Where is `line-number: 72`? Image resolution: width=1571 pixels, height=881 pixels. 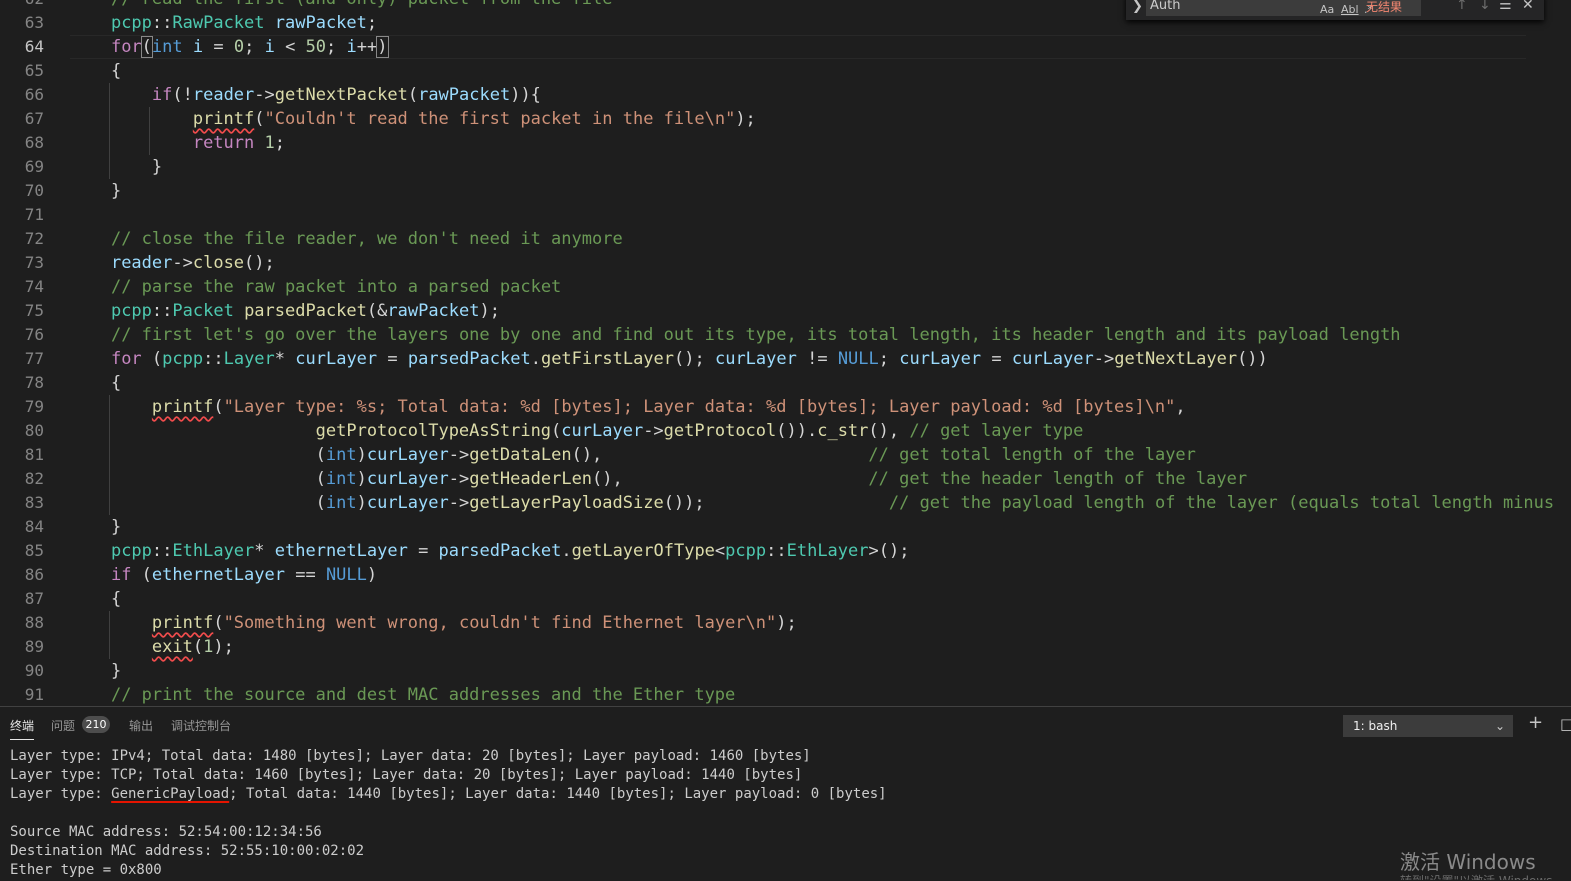 line-number: 72 is located at coordinates (34, 238).